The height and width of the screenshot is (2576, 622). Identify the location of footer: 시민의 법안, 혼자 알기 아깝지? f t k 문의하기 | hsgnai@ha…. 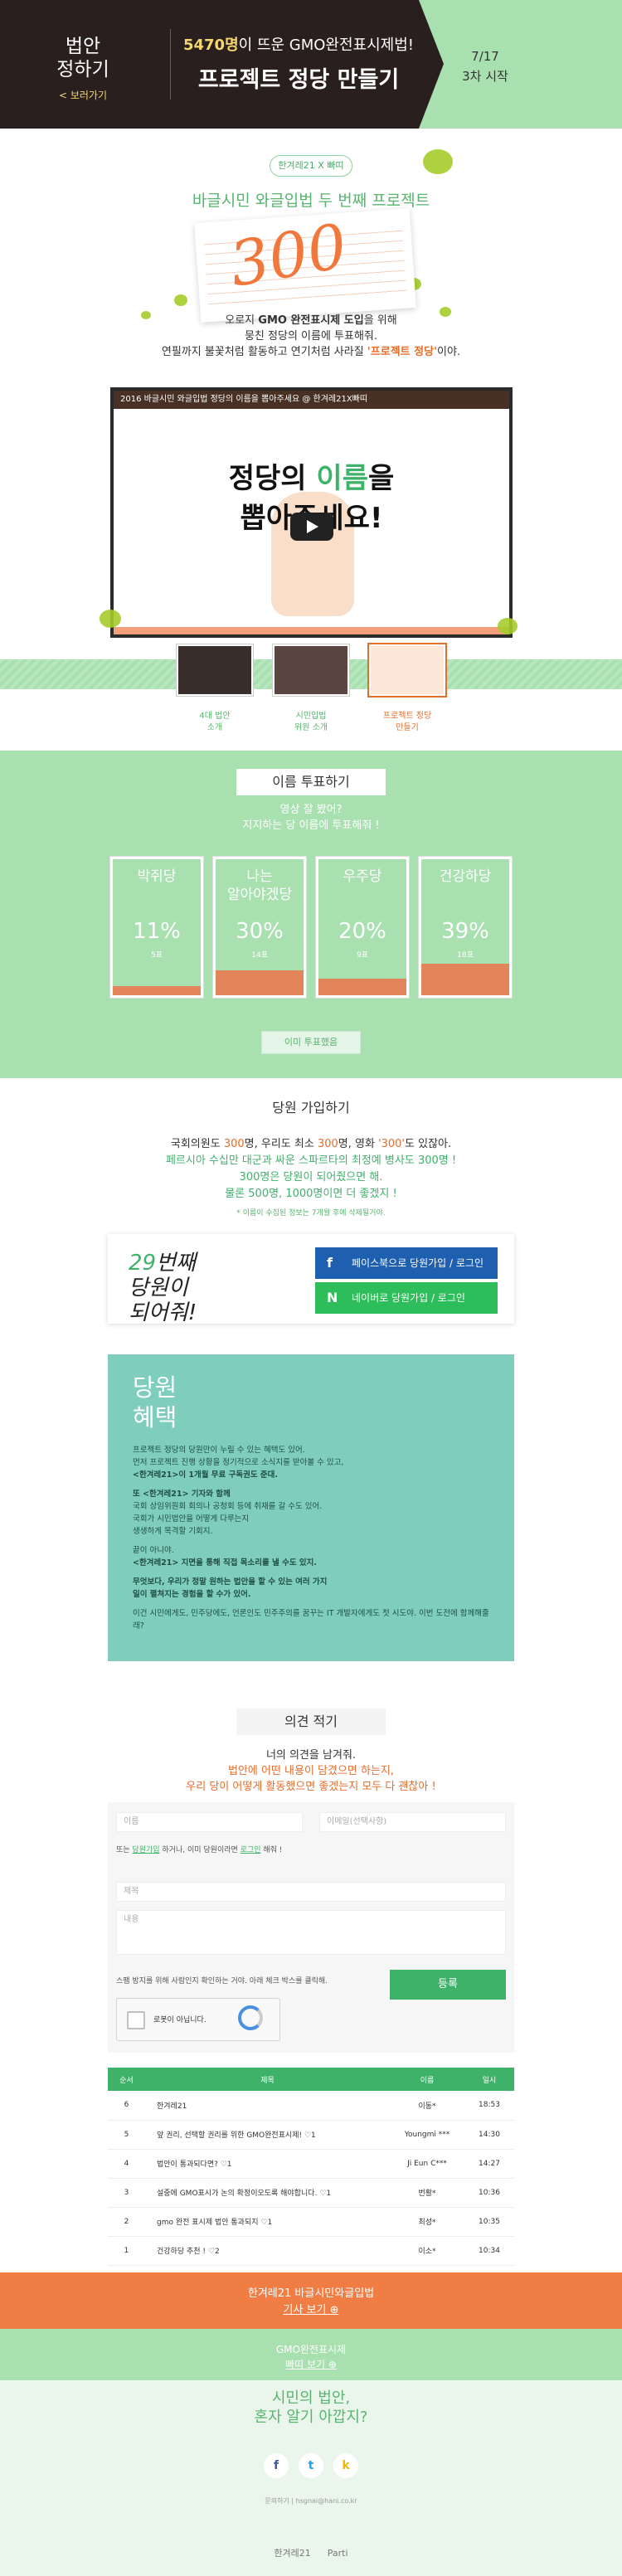
(311, 2478).